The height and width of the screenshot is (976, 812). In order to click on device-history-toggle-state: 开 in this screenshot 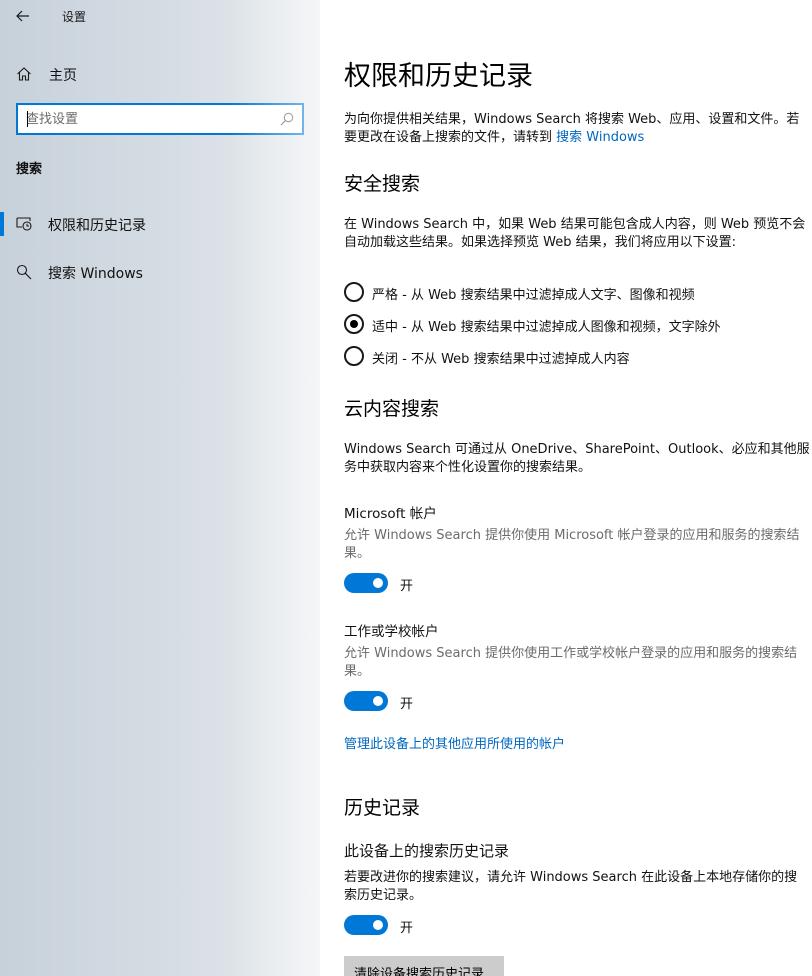, I will do `click(407, 928)`.